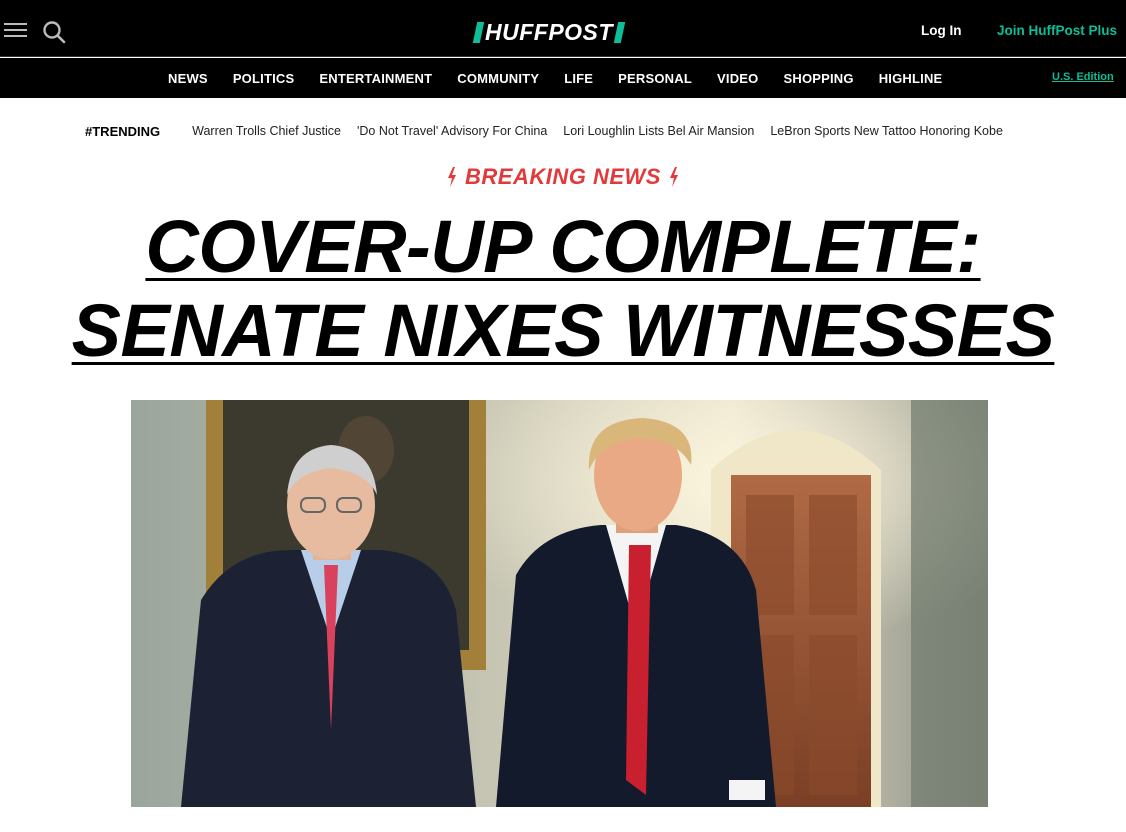 Image resolution: width=1126 pixels, height=832 pixels. Describe the element at coordinates (578, 78) in the screenshot. I see `nav-item-life: LIFE` at that location.